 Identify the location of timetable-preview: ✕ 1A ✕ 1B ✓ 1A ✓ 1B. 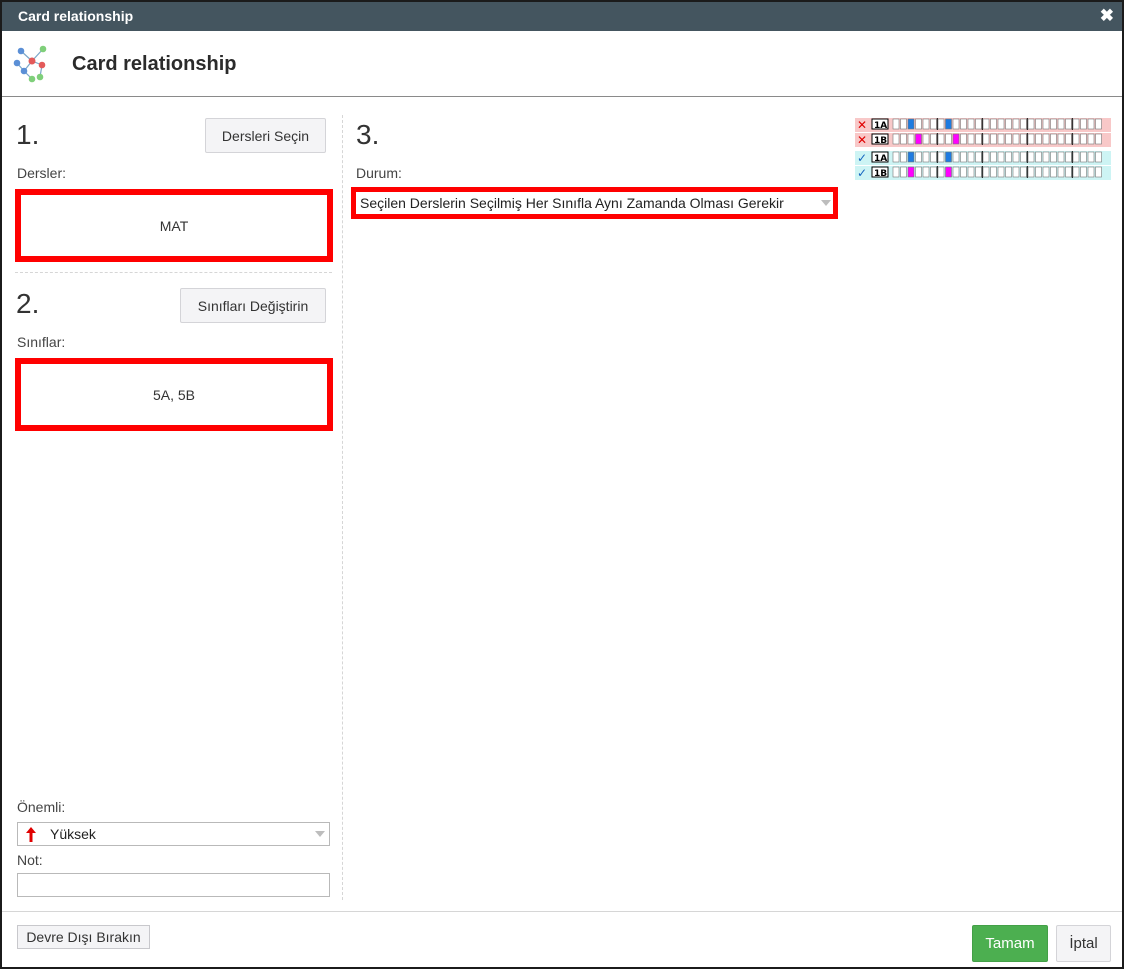
(983, 149).